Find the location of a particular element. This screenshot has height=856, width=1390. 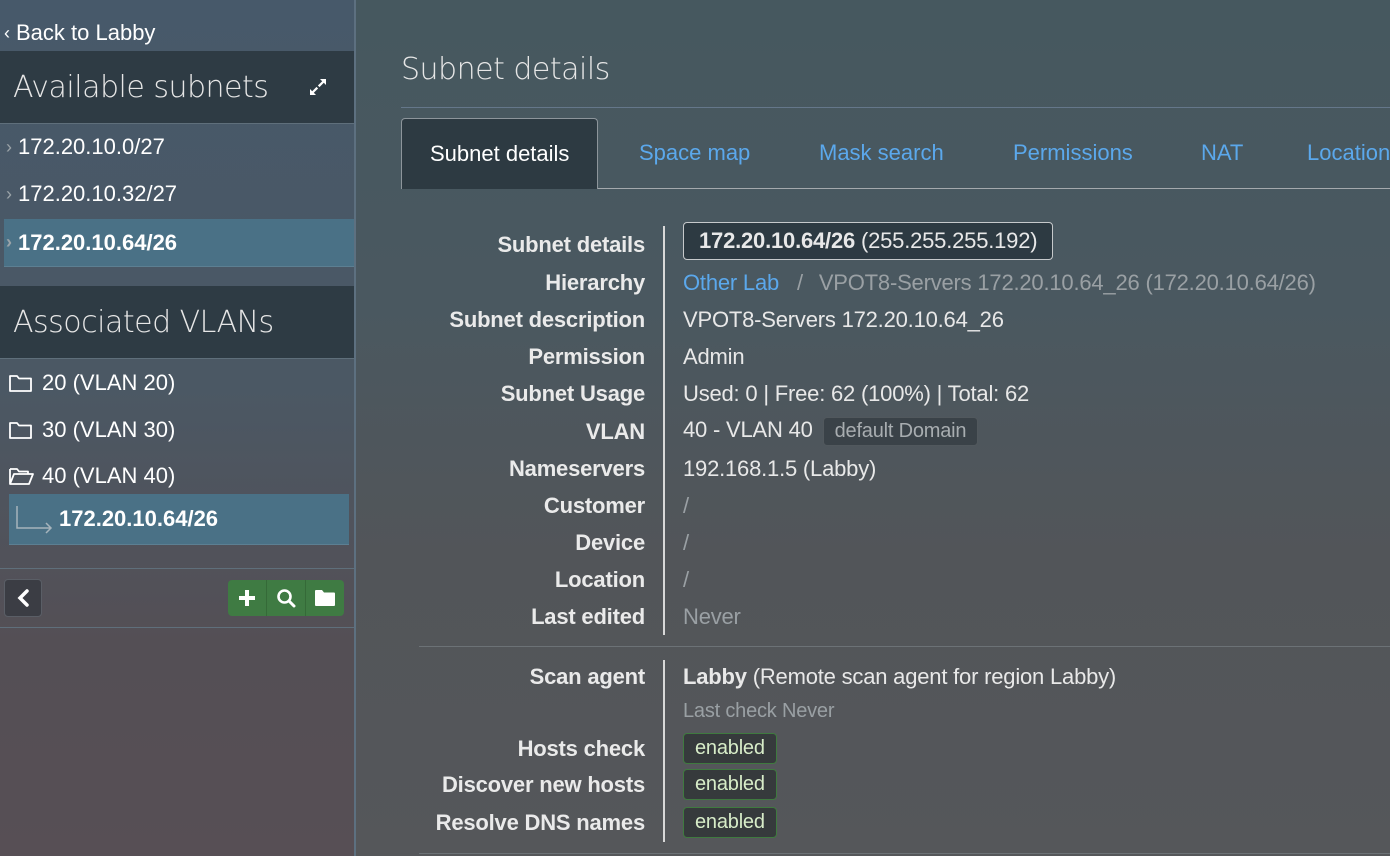

tab-space-map: Space map is located at coordinates (694, 153).